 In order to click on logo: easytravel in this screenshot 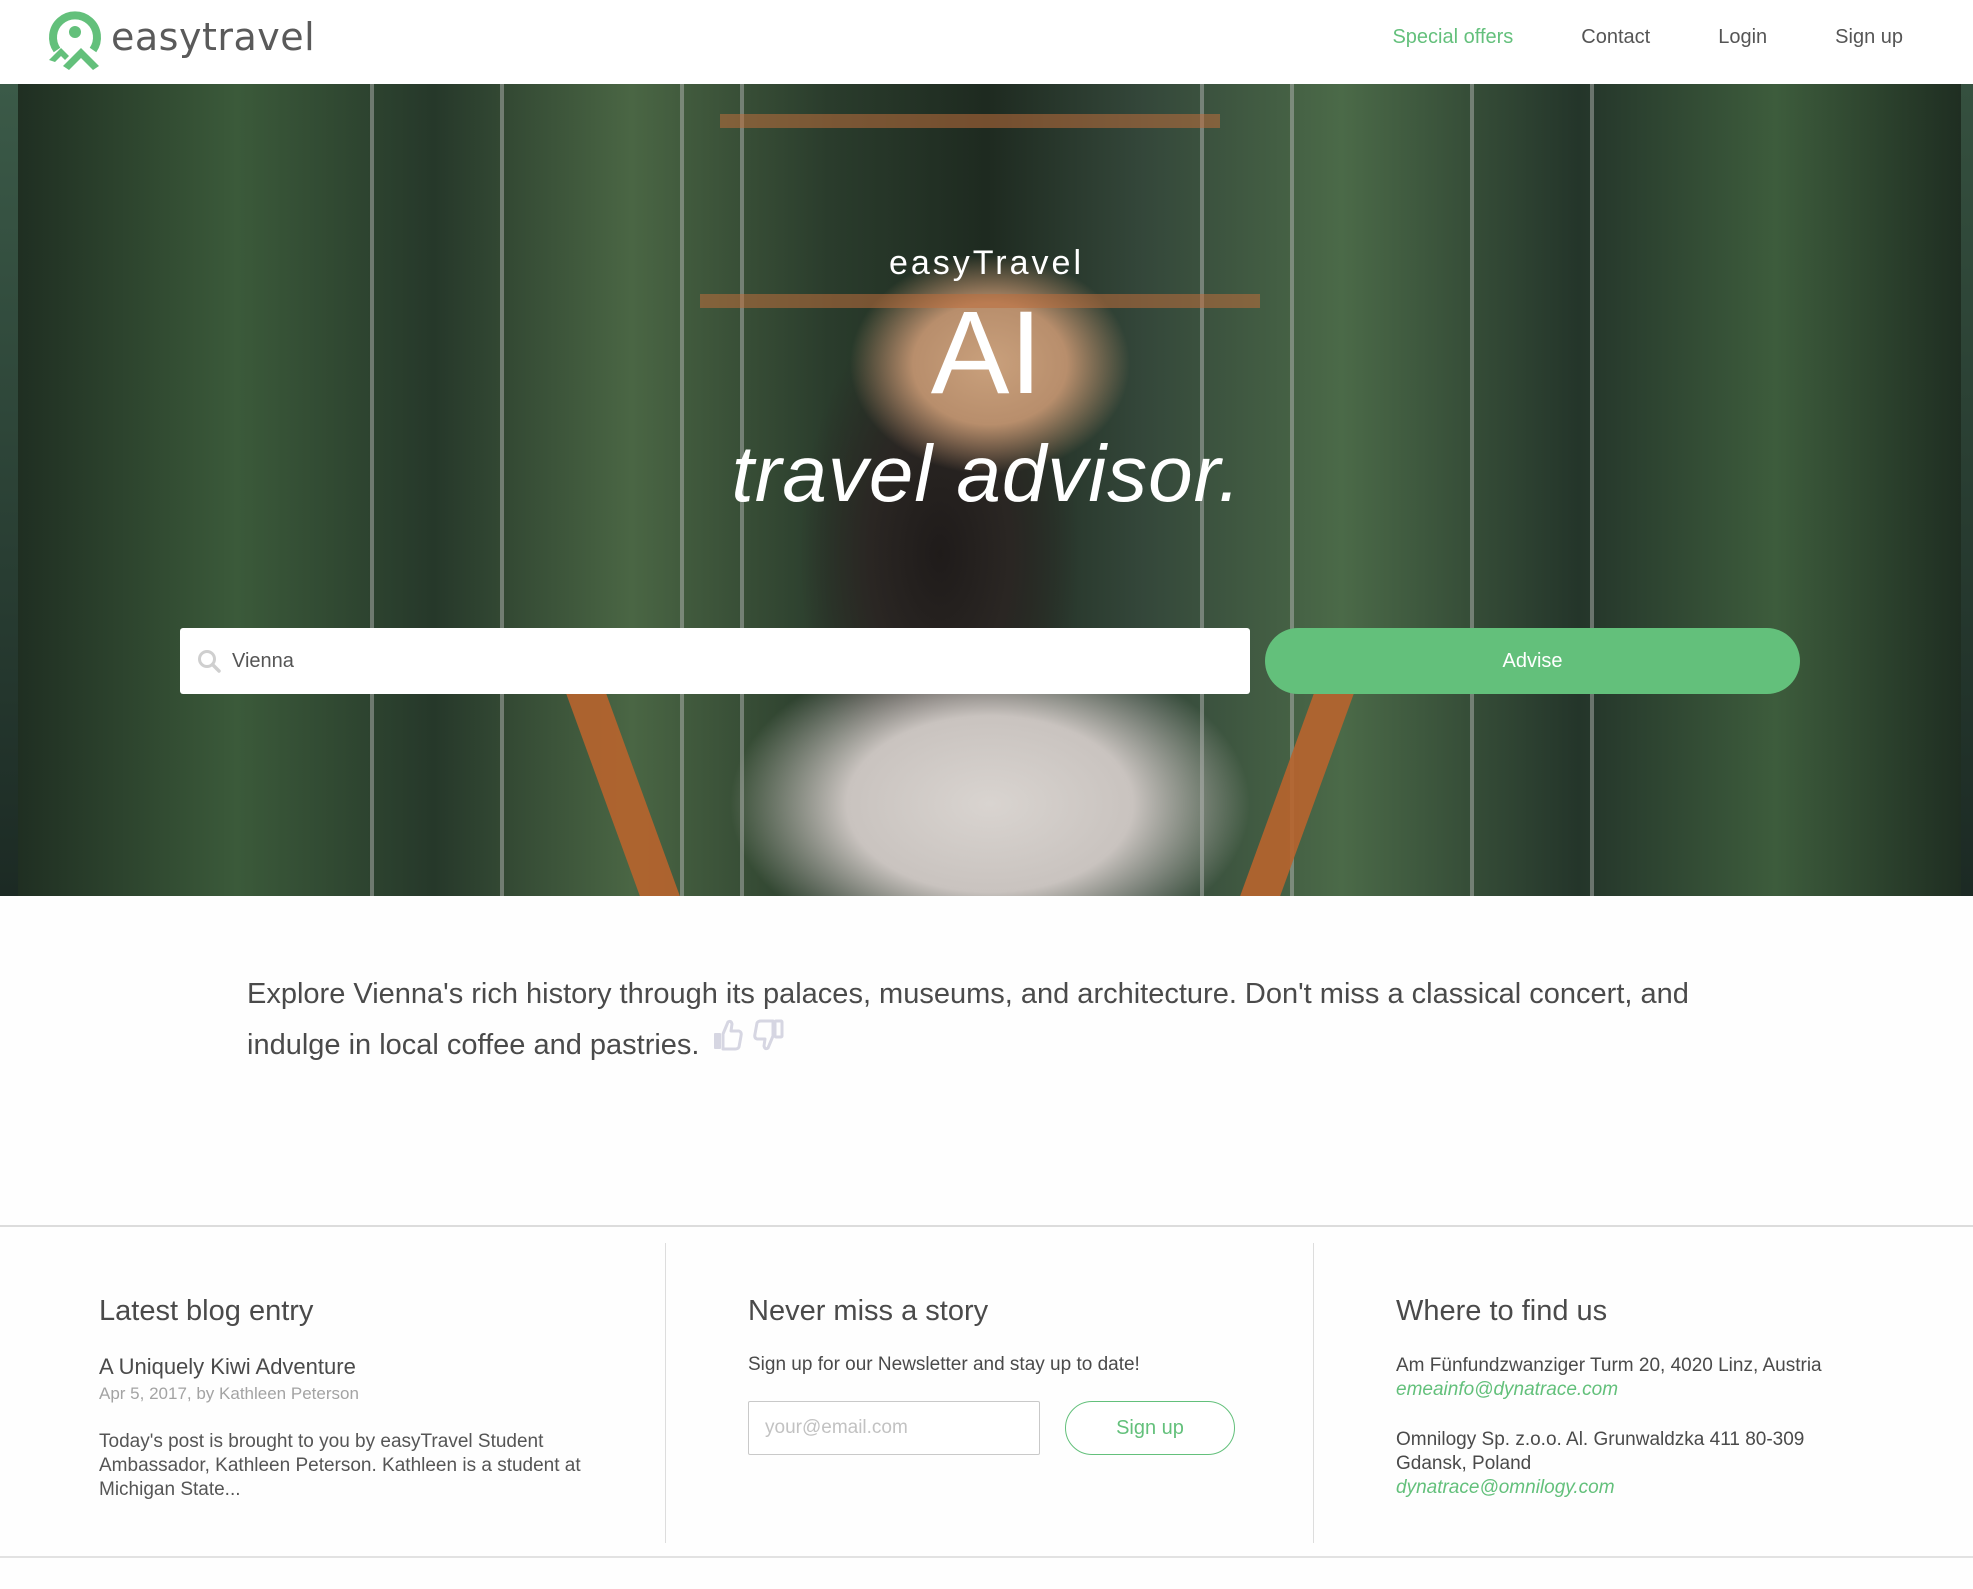, I will do `click(181, 40)`.